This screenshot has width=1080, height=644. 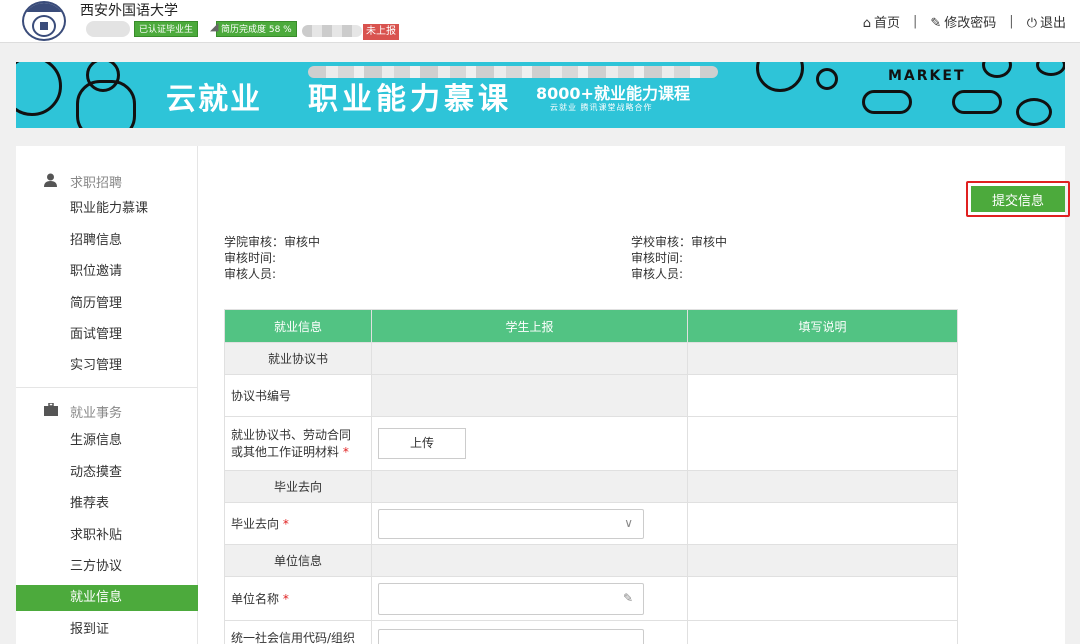 I want to click on table-section-row: 毕业去向, so click(x=591, y=486).